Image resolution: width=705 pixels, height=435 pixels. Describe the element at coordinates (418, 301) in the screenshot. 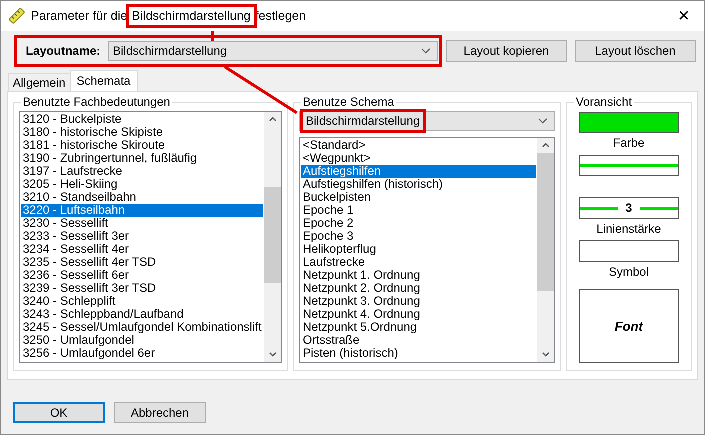

I see `list-item: Netzpunkt 3. Ordnung` at that location.